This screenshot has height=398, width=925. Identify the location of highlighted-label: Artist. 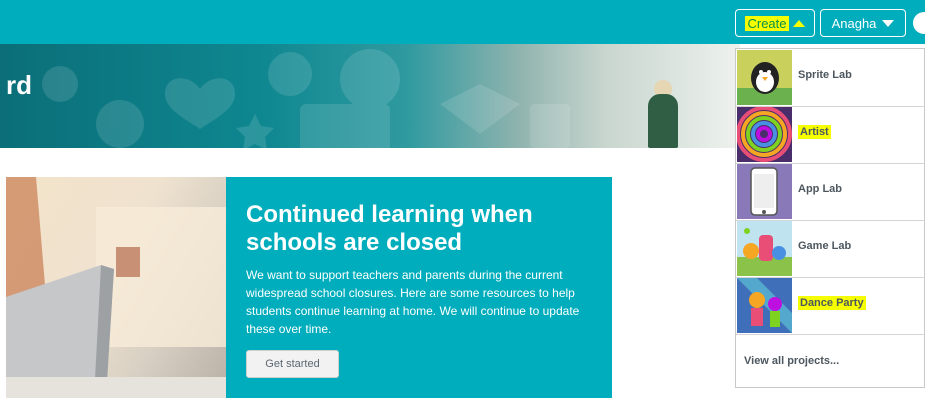
(814, 132).